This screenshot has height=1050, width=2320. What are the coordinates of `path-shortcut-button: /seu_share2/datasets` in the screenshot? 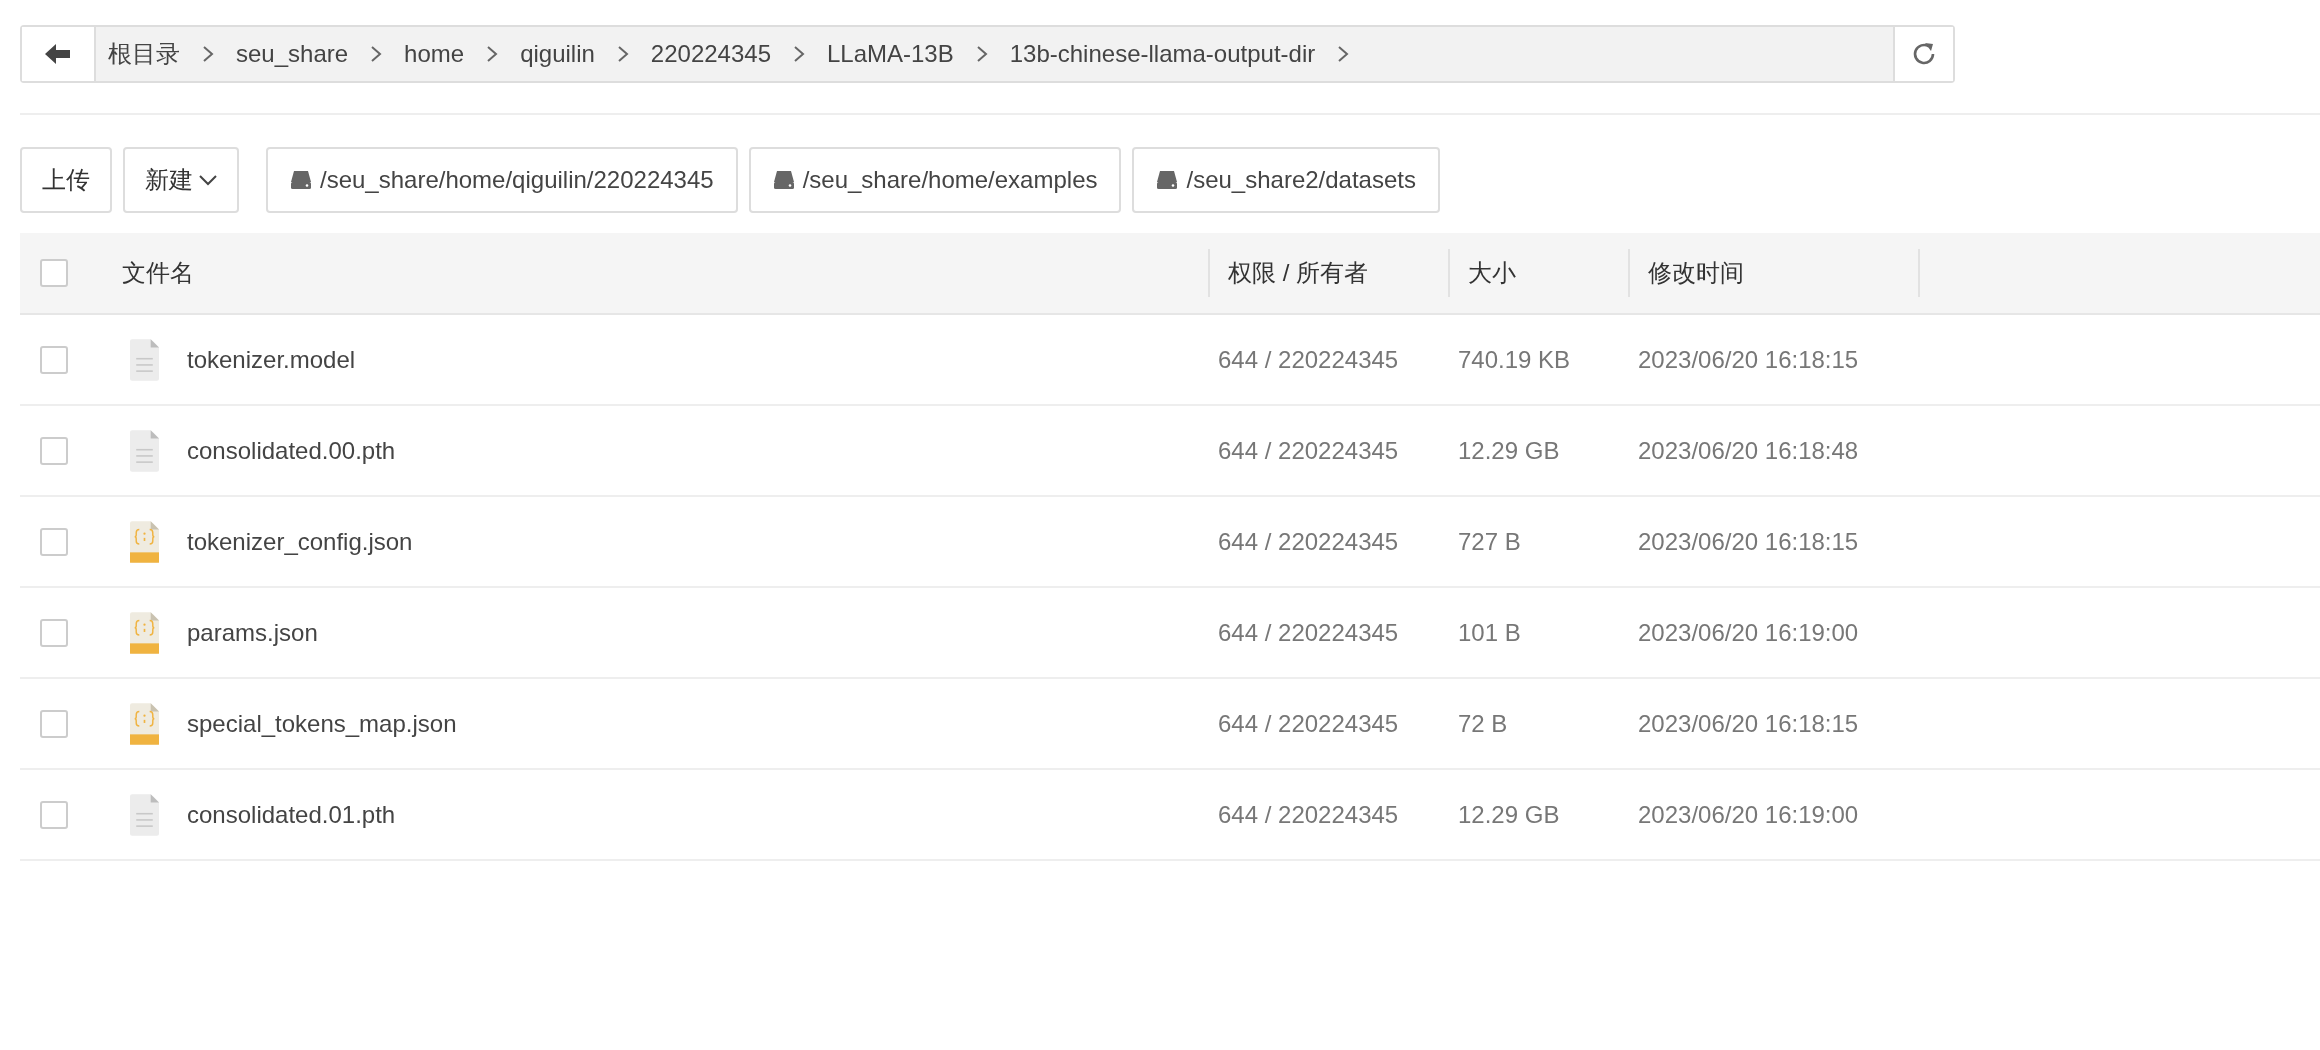 It's located at (1286, 180).